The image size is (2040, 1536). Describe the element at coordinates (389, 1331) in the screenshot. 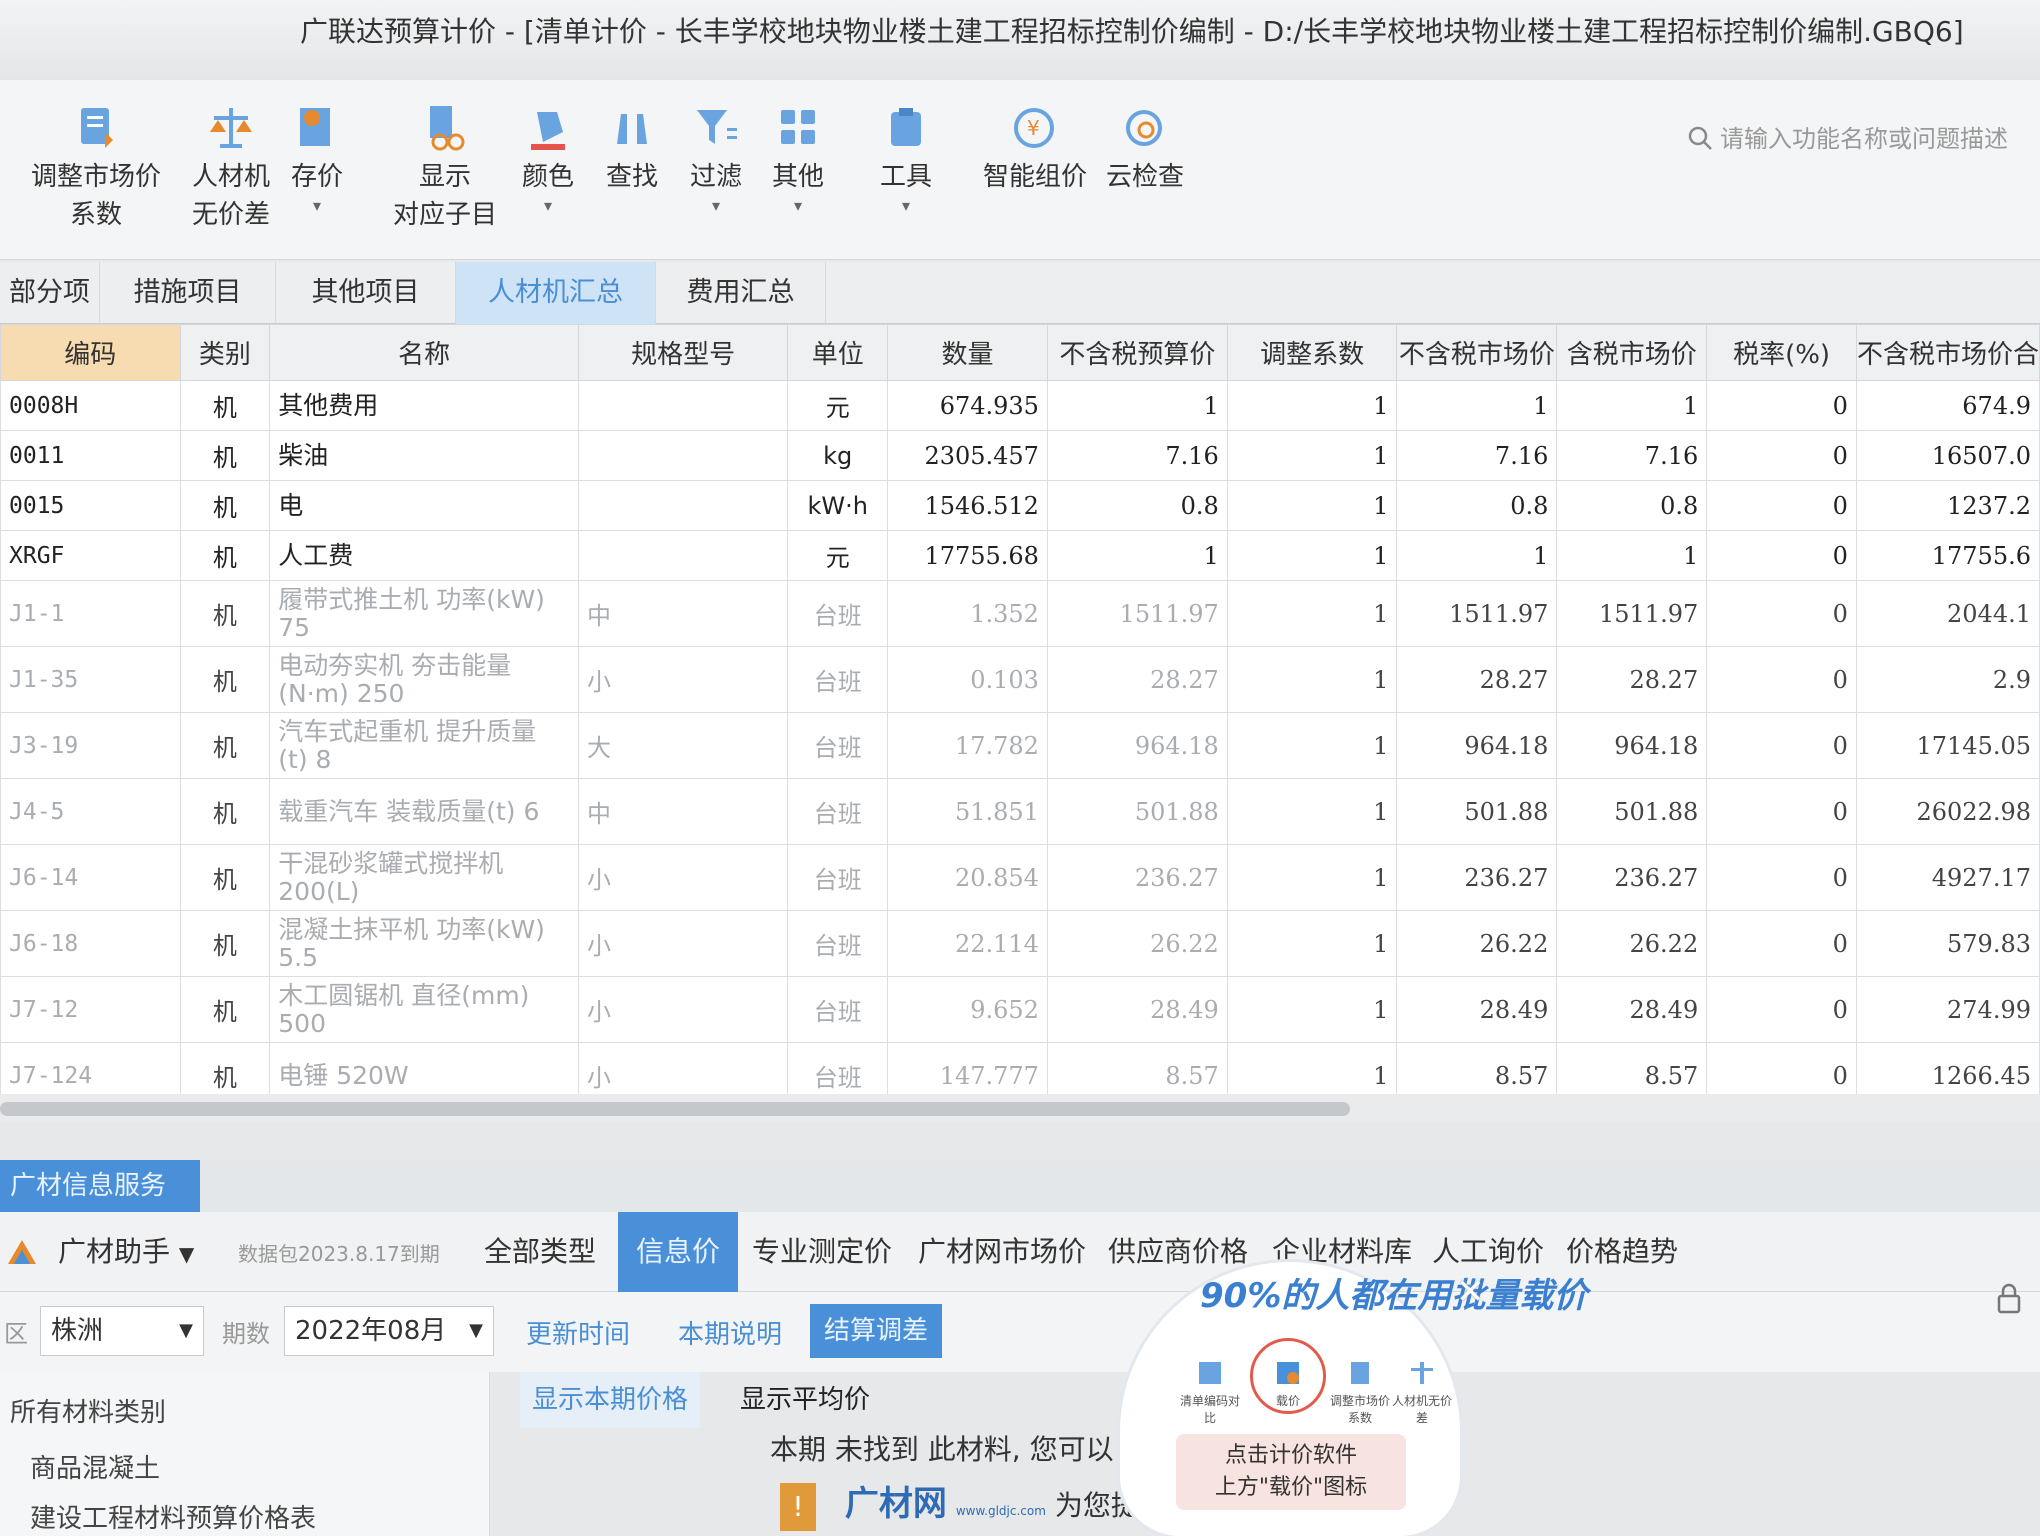

I see `period-select: 2022年08月 ▼` at that location.